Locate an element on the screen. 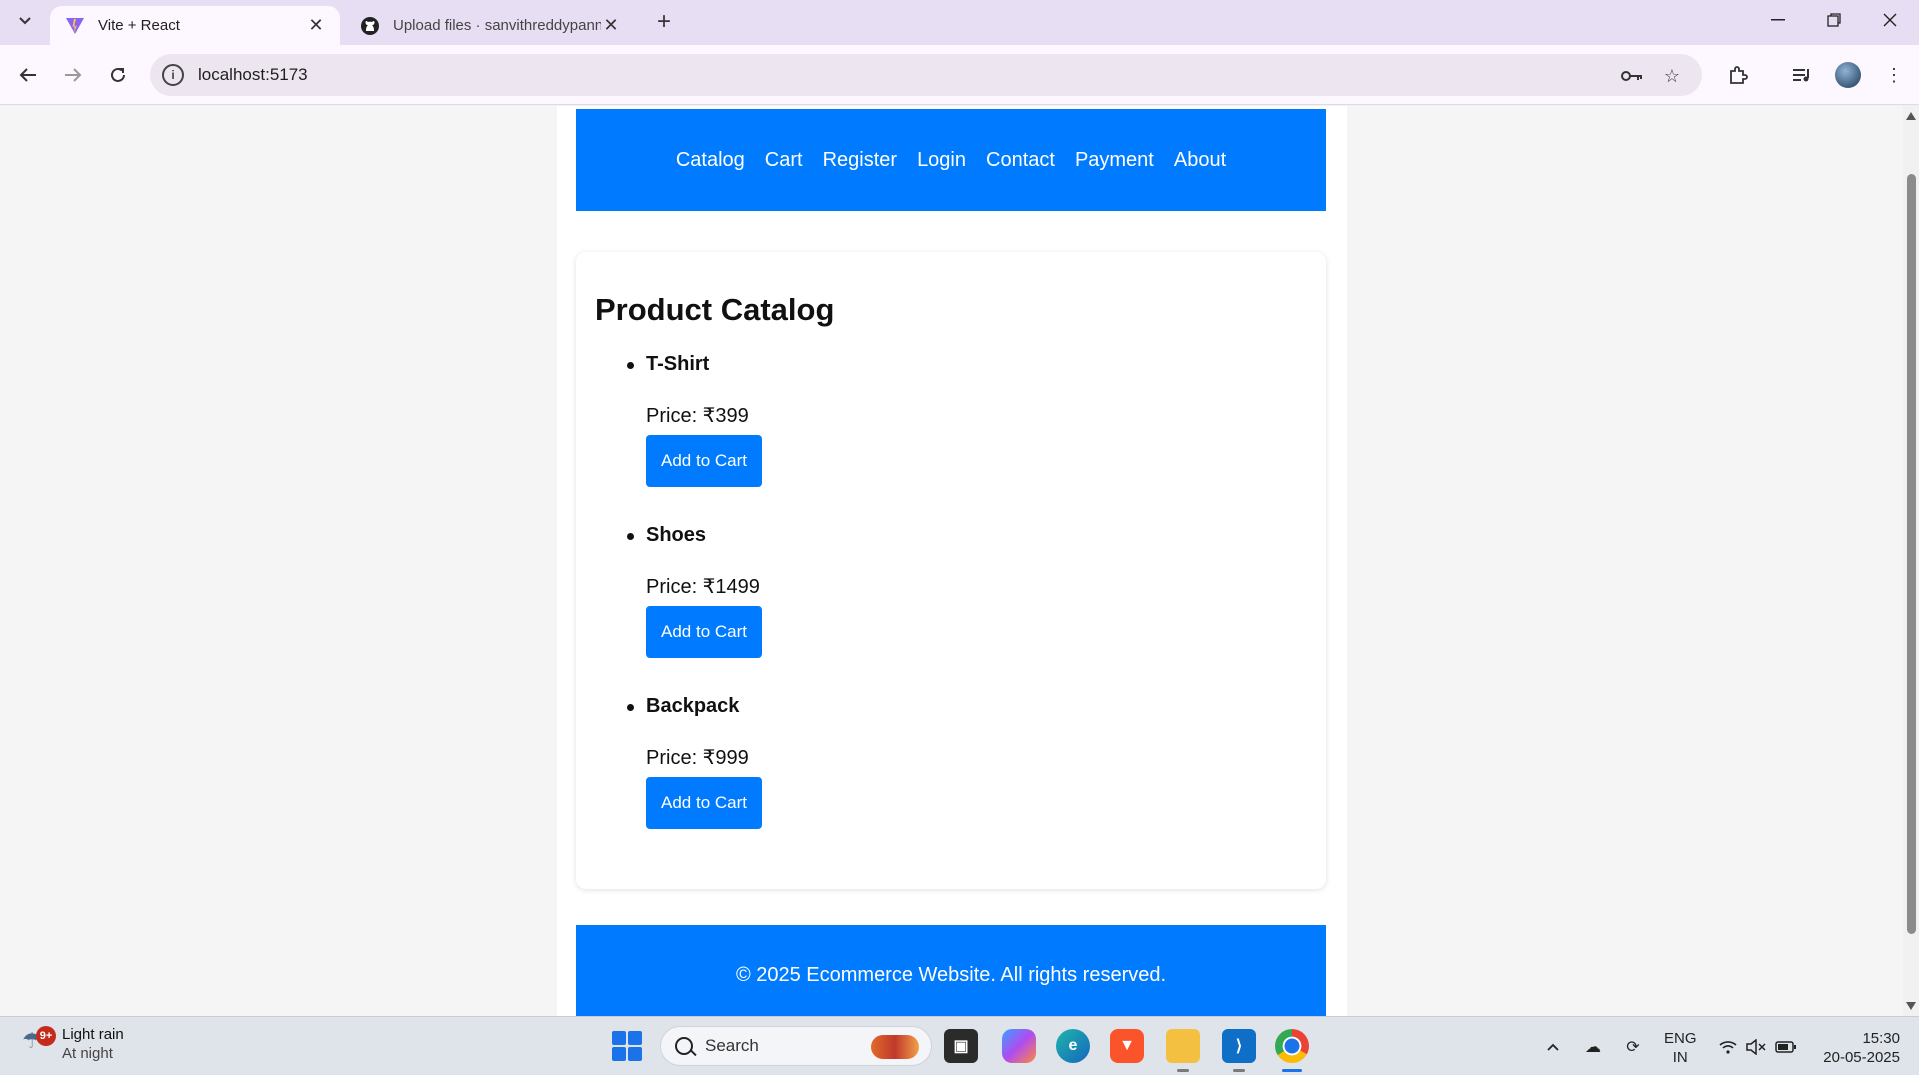 This screenshot has width=1919, height=1075. media-controls-icon is located at coordinates (1802, 75).